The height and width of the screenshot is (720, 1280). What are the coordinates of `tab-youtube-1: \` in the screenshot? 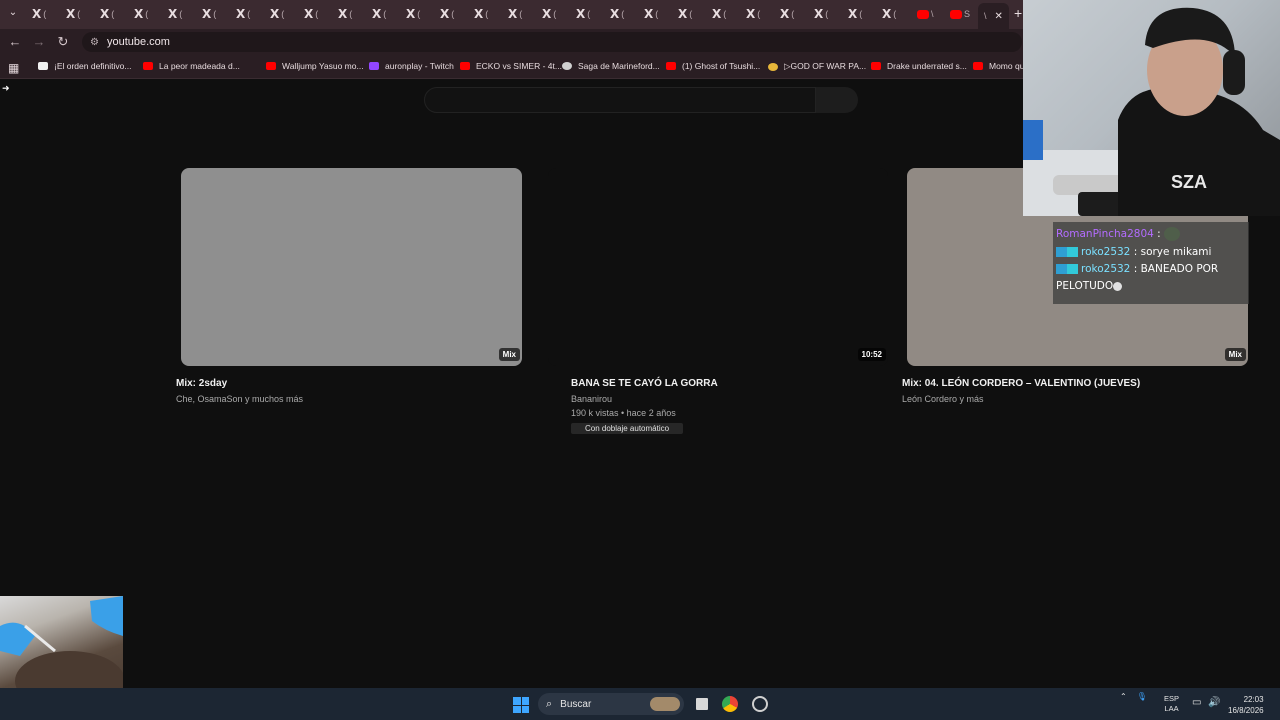 It's located at (925, 14).